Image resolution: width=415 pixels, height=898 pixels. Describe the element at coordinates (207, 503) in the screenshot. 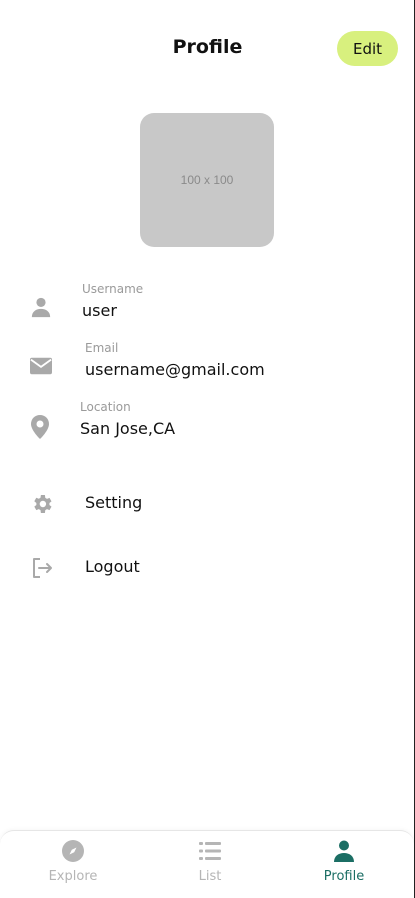

I see `setting-row: Setting` at that location.